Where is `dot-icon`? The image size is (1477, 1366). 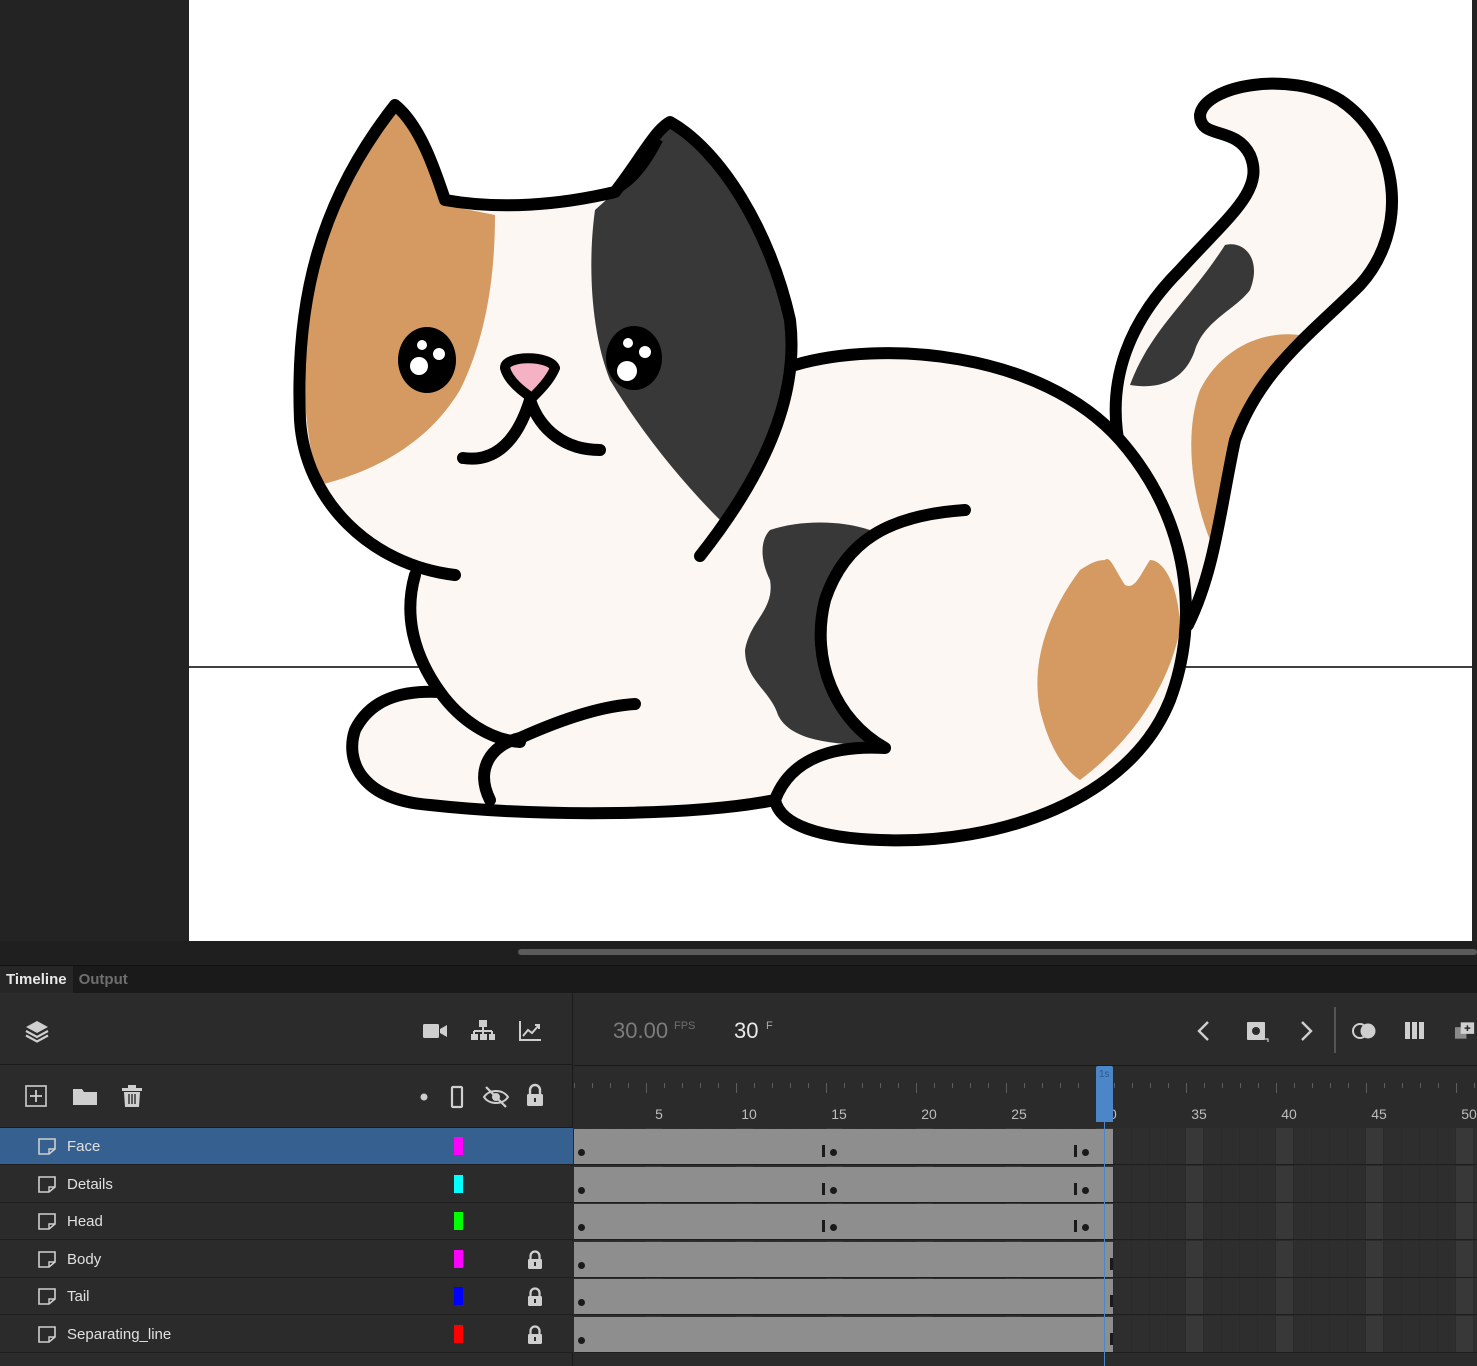 dot-icon is located at coordinates (424, 1097).